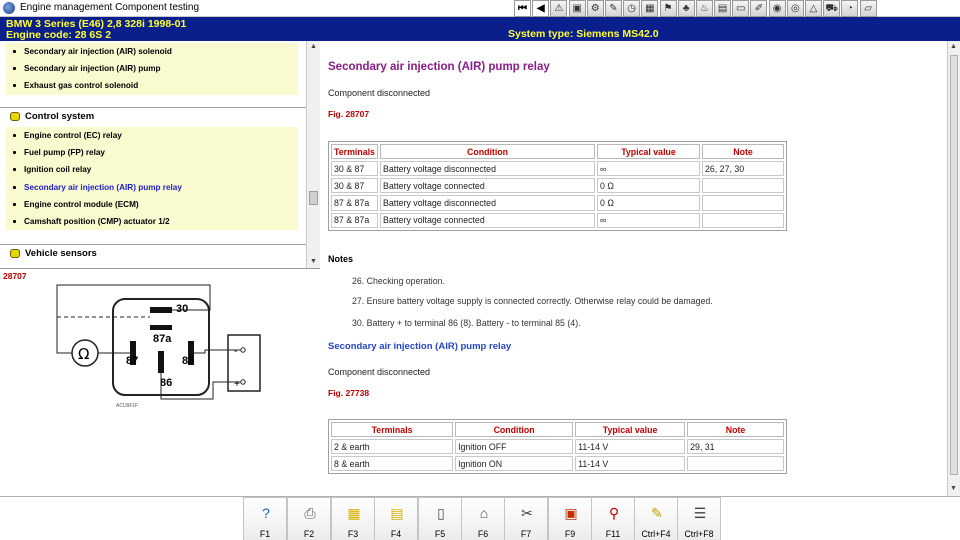 This screenshot has height=540, width=960. Describe the element at coordinates (759, 8) in the screenshot. I see `edit-button: ✐` at that location.